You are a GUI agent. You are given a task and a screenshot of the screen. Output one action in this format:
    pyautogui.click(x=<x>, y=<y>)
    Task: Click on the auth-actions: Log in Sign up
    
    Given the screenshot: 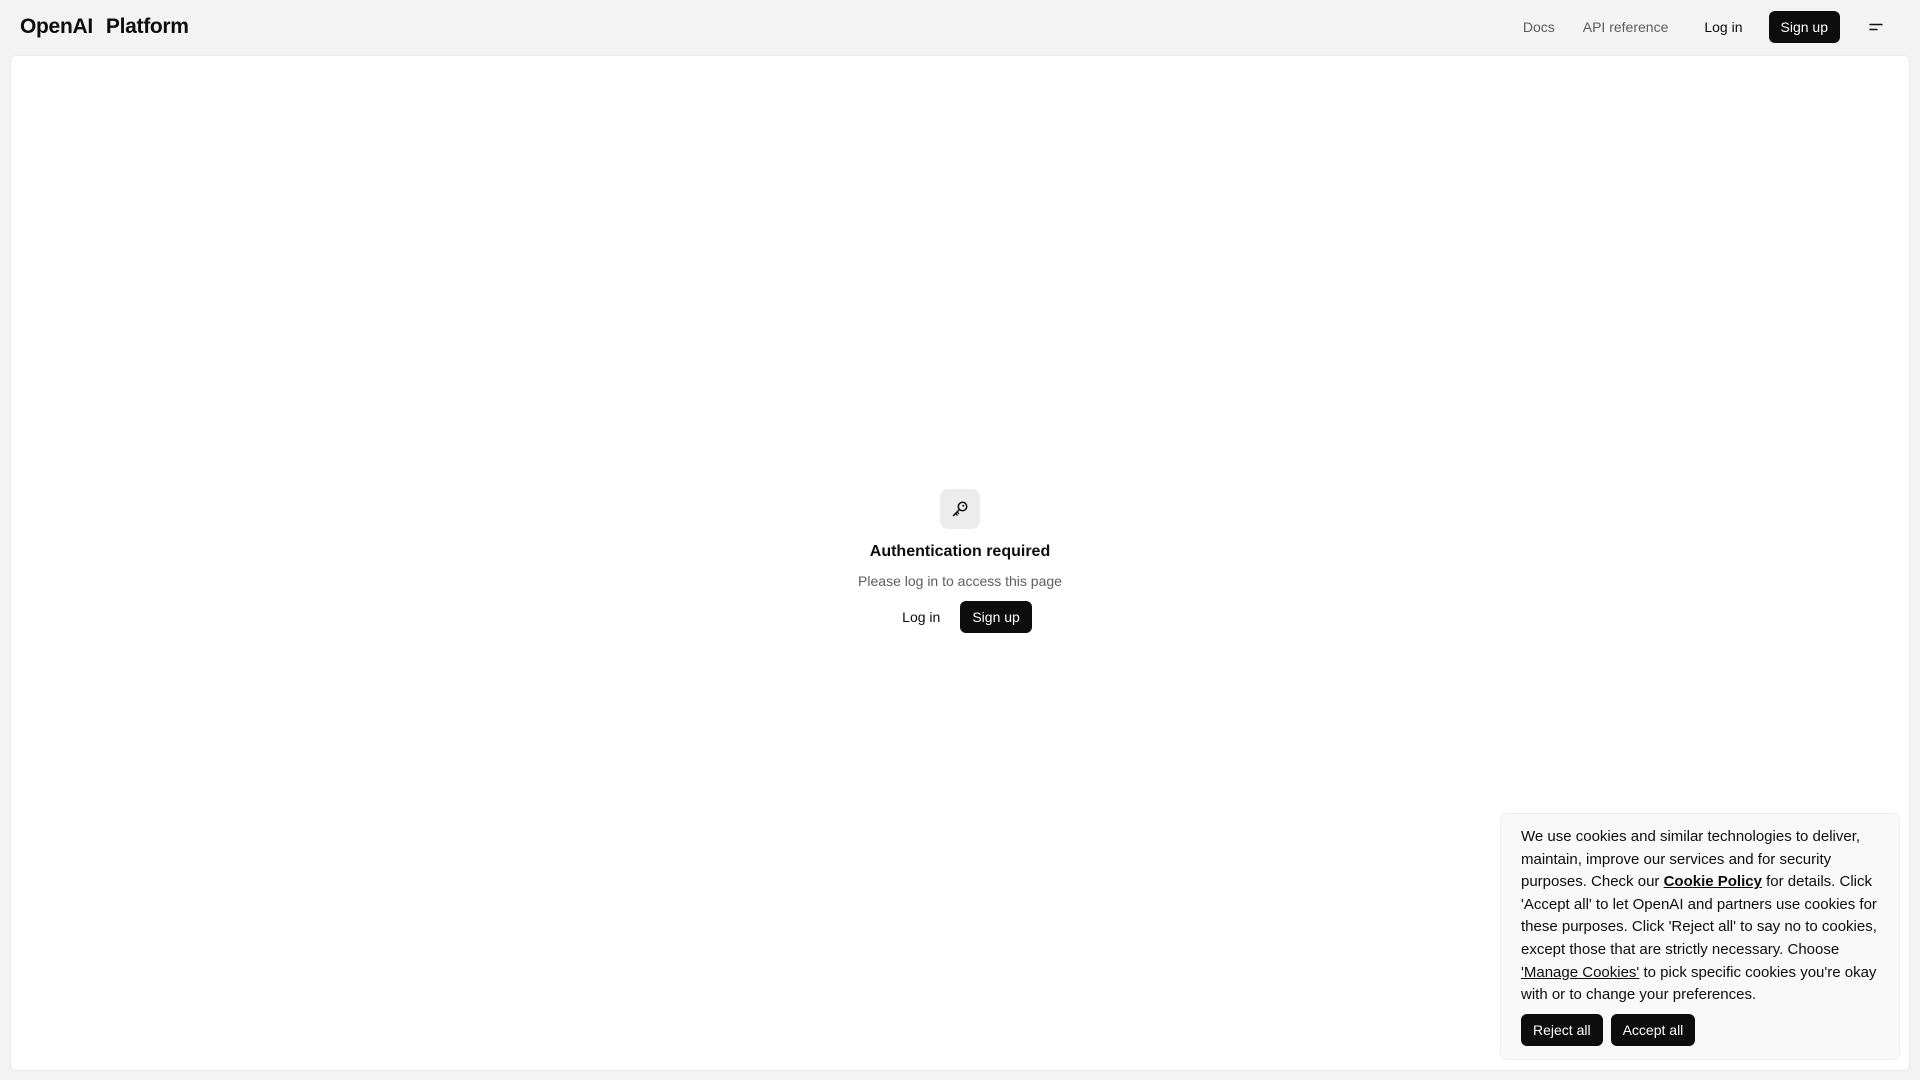 What is the action you would take?
    pyautogui.click(x=960, y=617)
    